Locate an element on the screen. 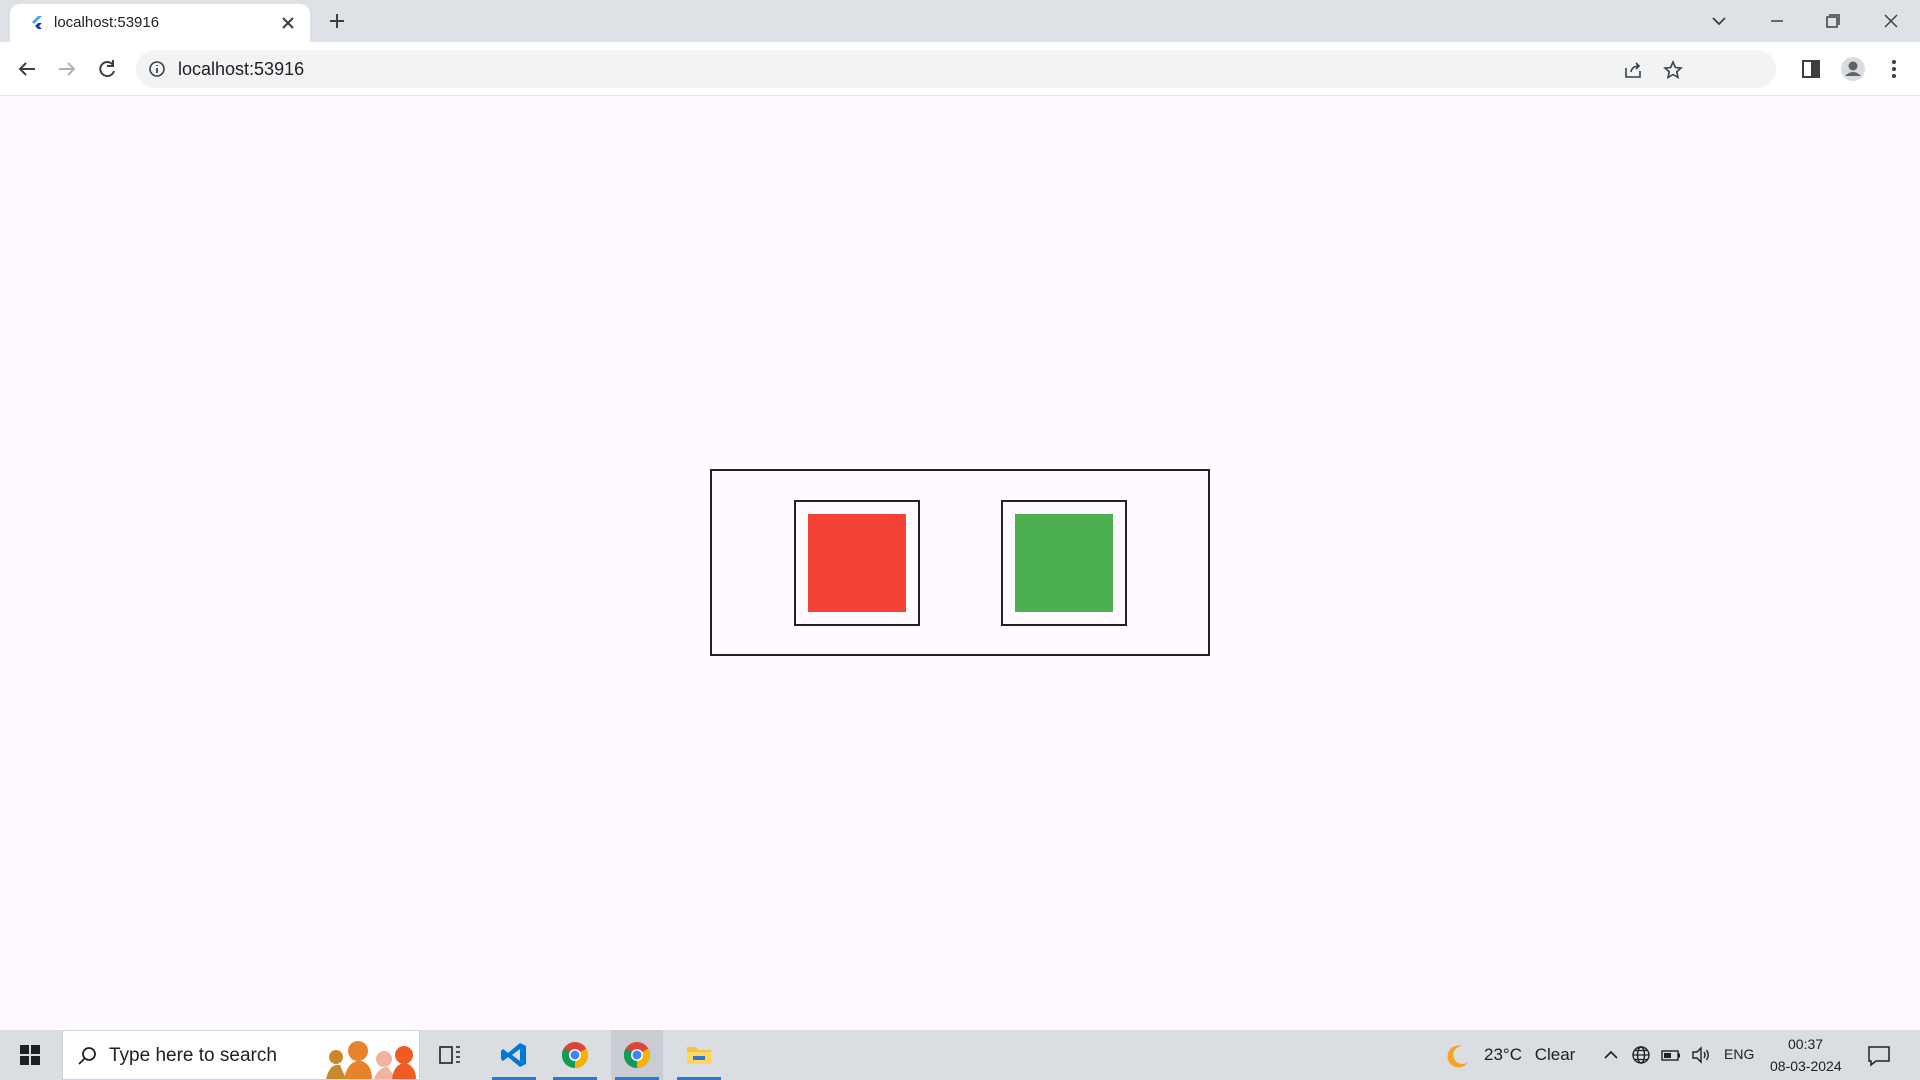  red-square is located at coordinates (857, 563).